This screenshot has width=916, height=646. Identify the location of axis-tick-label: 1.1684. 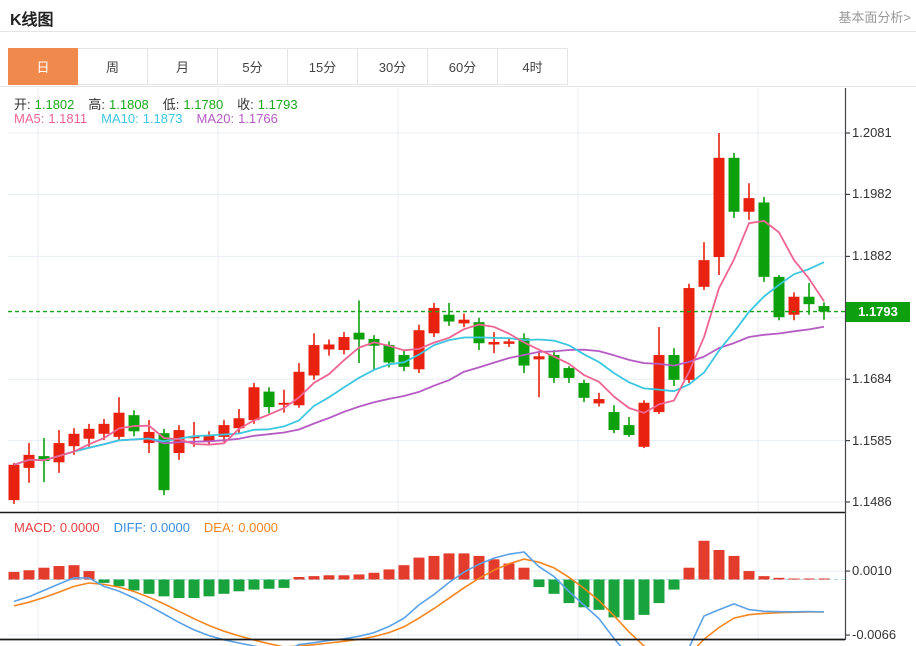
(872, 379).